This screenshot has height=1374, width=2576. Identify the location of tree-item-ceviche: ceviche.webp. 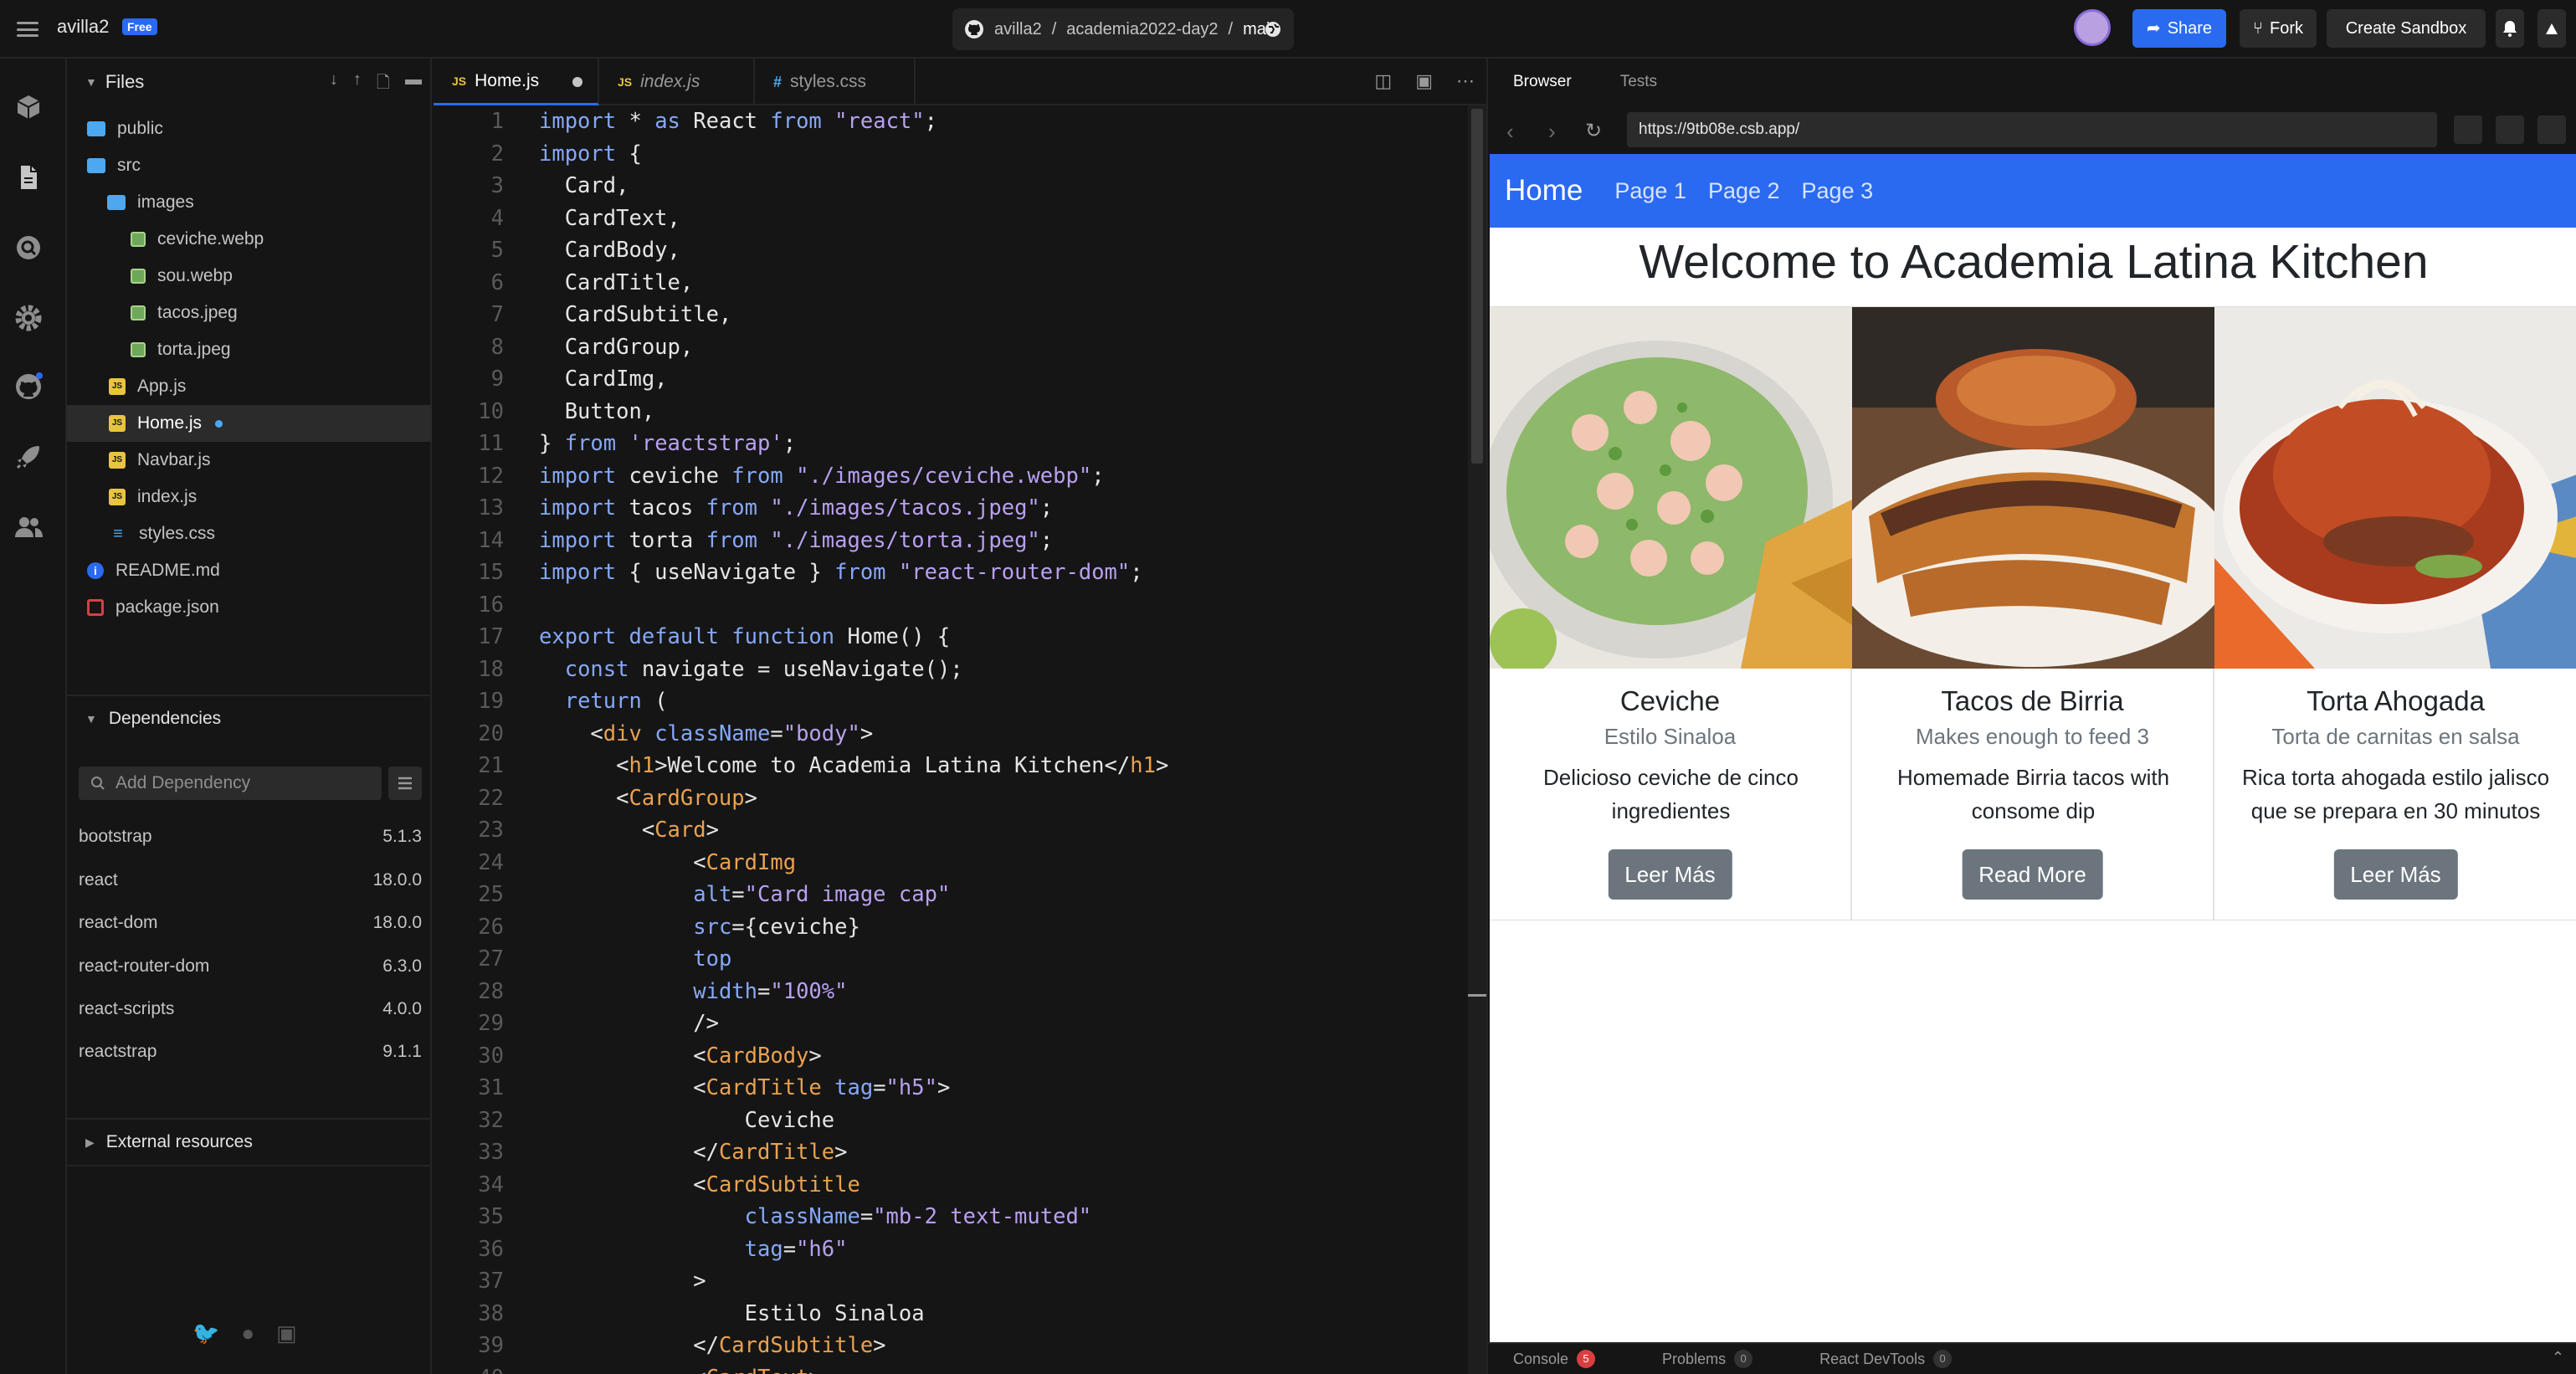
(249, 240).